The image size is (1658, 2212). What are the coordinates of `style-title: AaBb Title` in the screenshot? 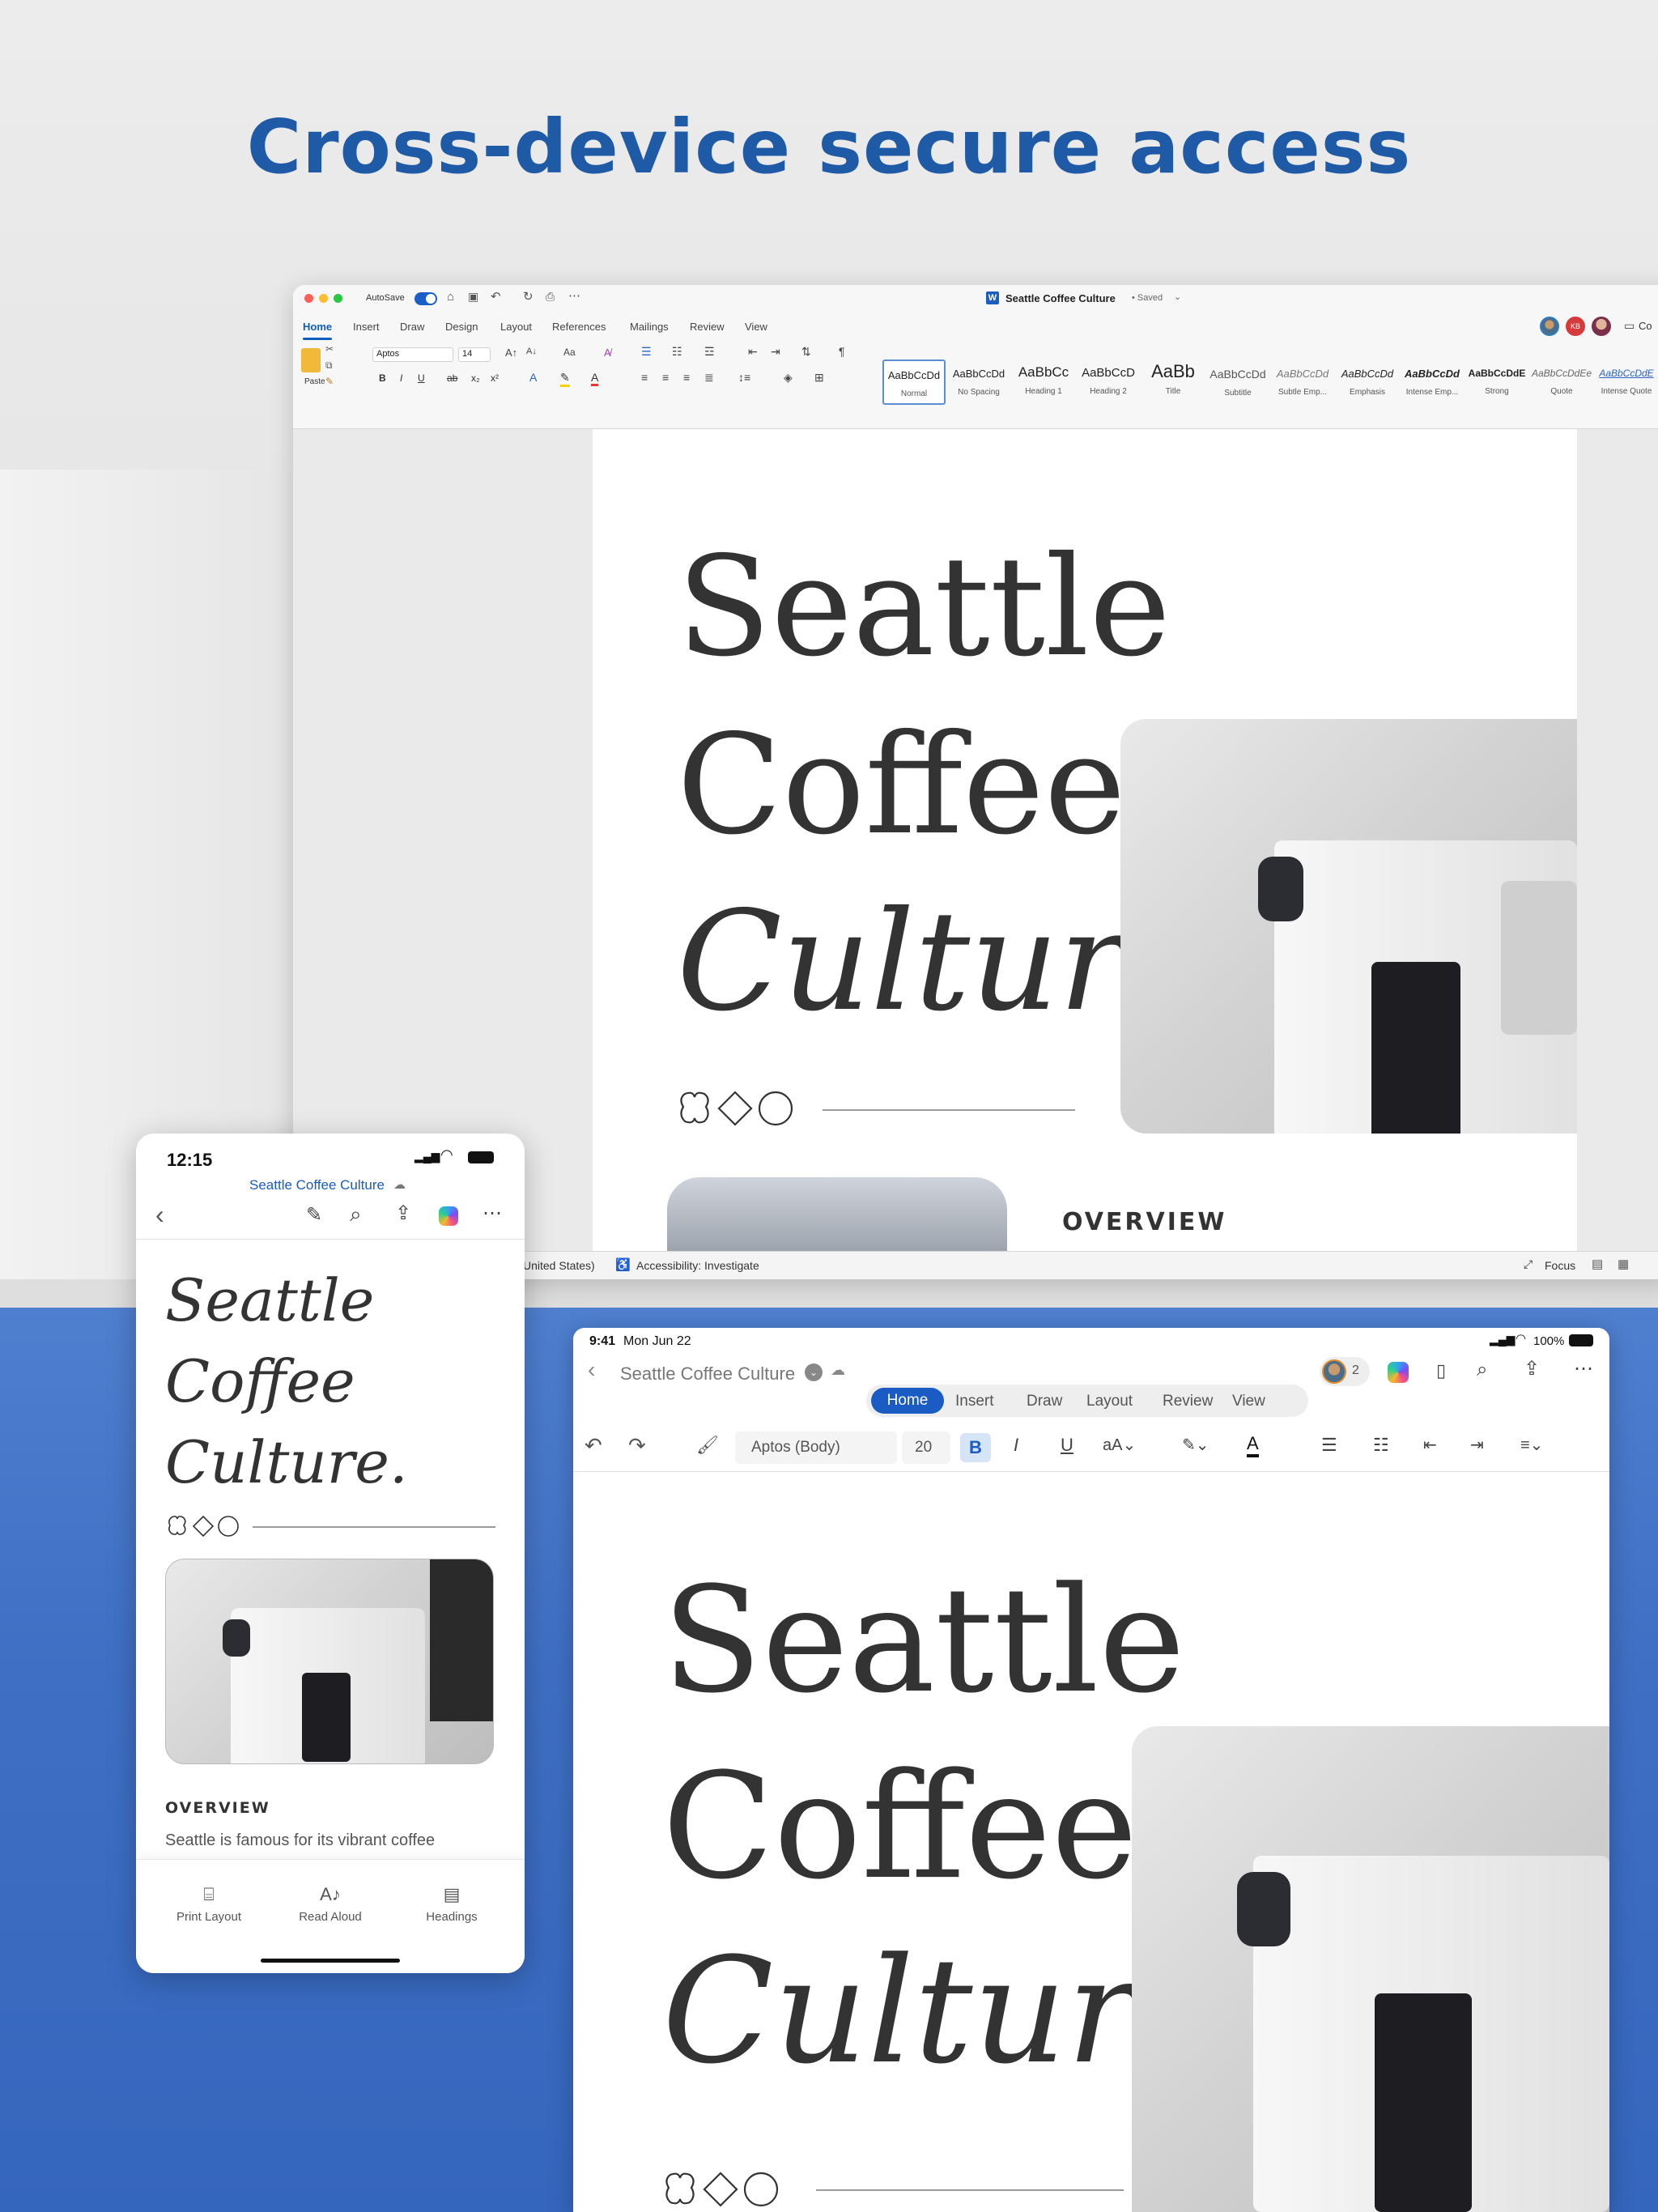 It's located at (1173, 382).